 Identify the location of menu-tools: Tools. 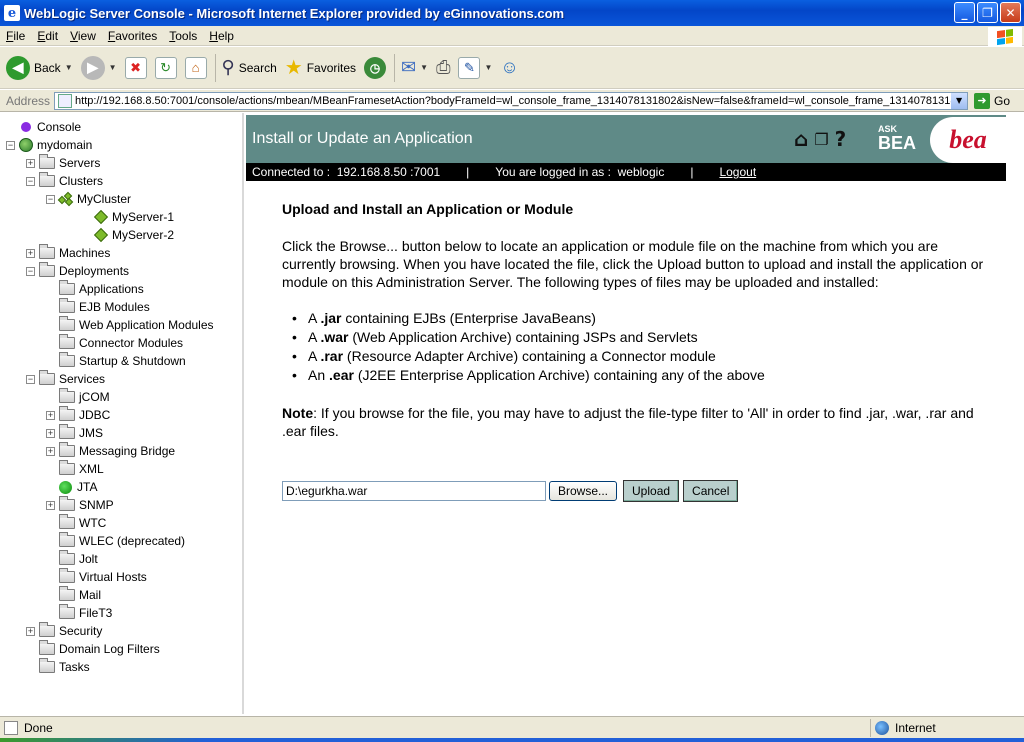
(183, 36).